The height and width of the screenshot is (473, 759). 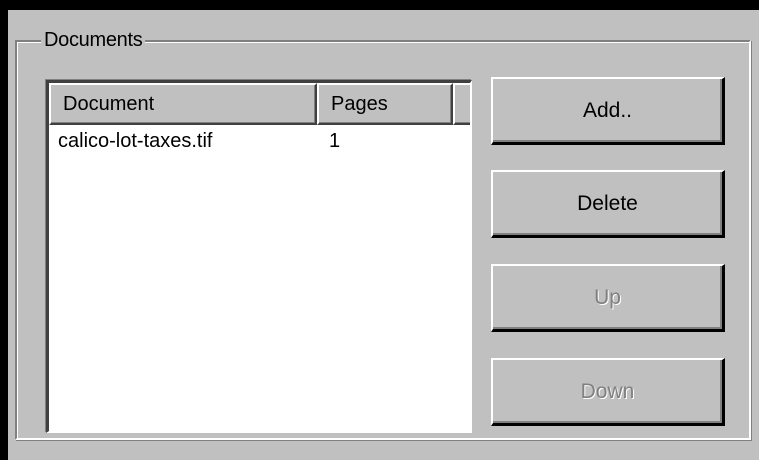 What do you see at coordinates (335, 141) in the screenshot?
I see `cell-page-count: 1` at bounding box center [335, 141].